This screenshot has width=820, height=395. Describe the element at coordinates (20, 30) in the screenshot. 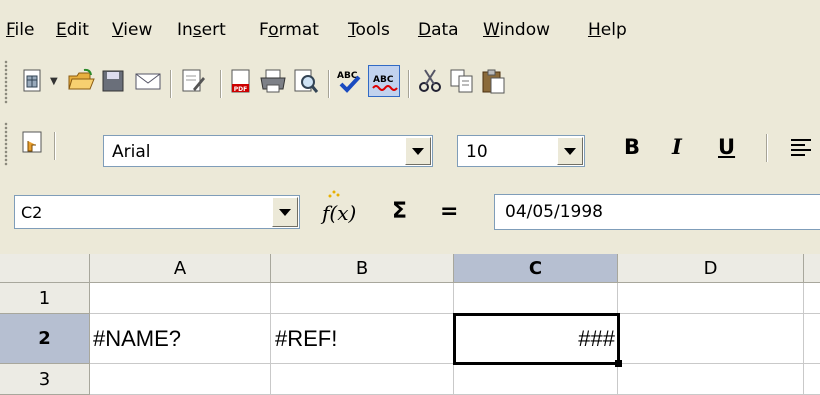

I see `menu-file: File` at that location.